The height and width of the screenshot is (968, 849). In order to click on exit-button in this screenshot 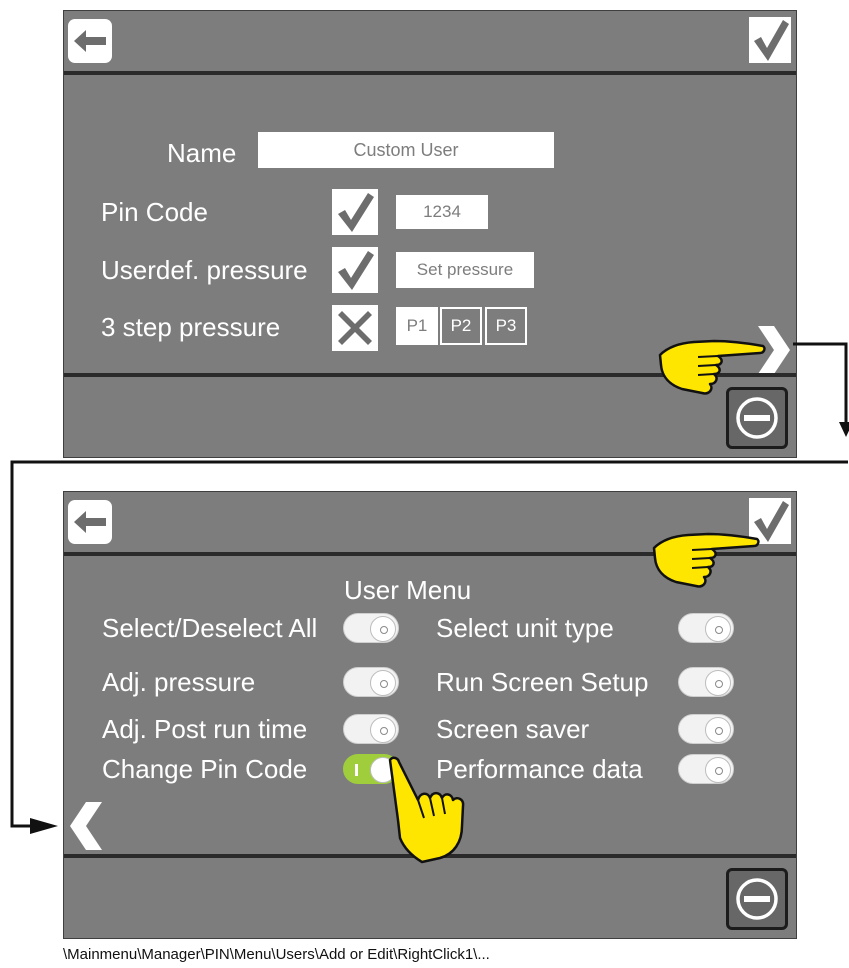, I will do `click(757, 899)`.